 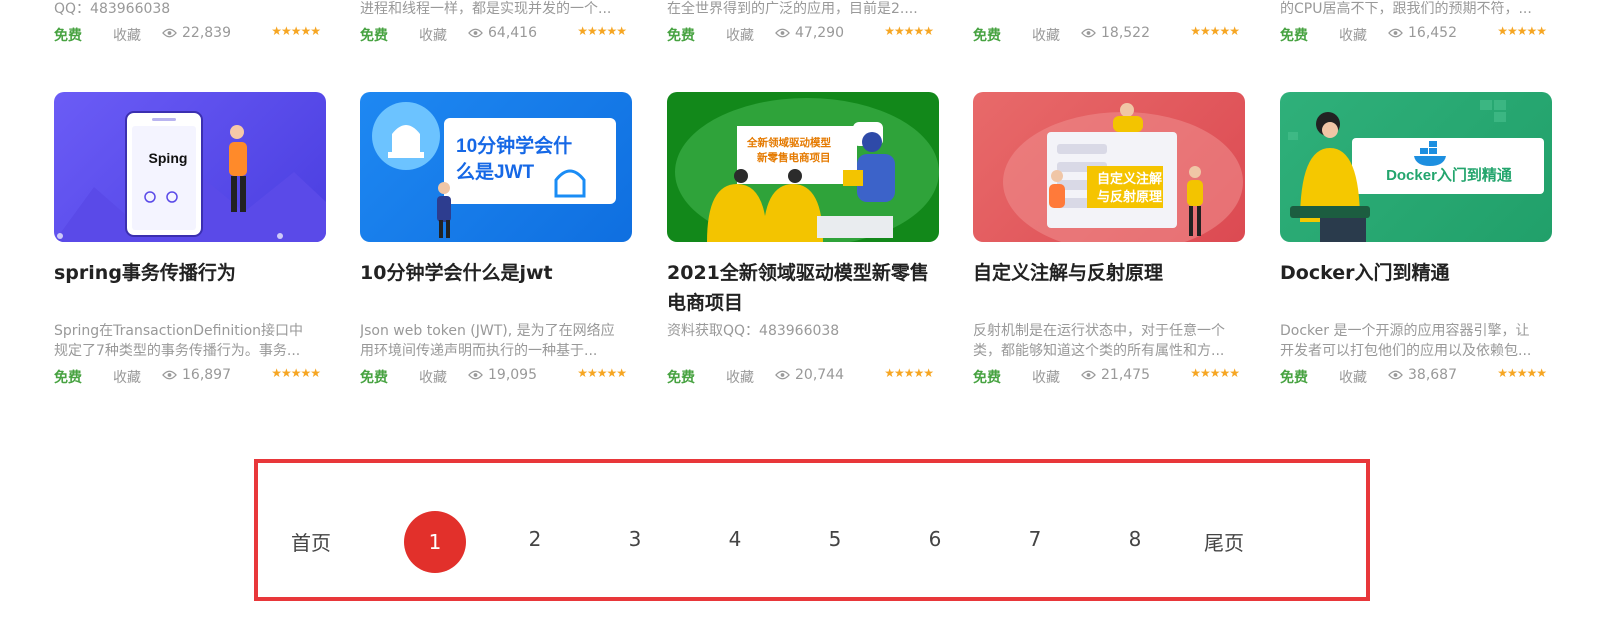 I want to click on view-count: 16,452, so click(x=1432, y=33).